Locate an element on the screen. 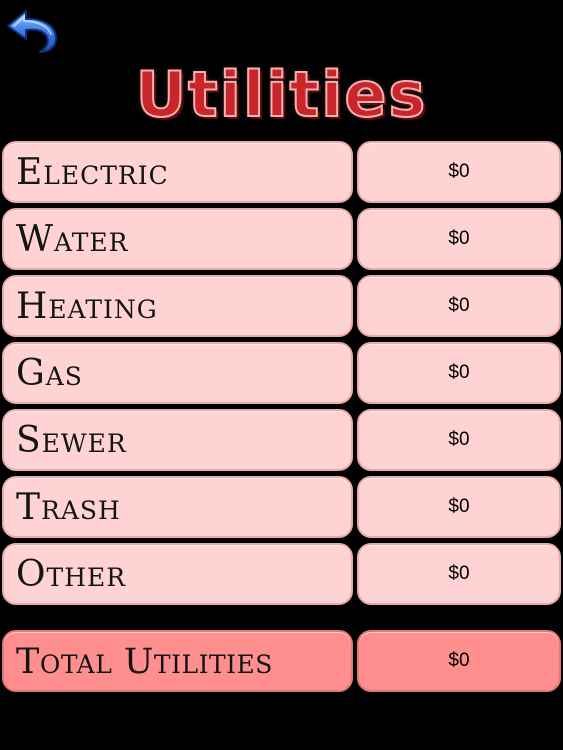  utility-row-other: Other $0 is located at coordinates (281, 574).